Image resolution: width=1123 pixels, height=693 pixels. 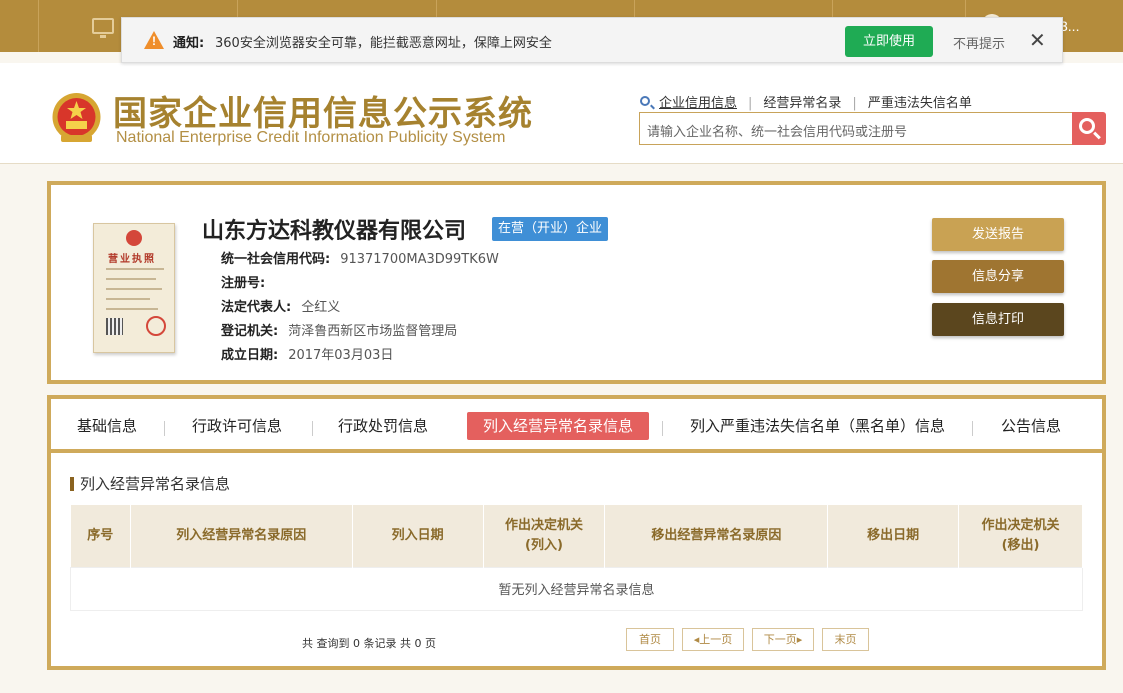 I want to click on tab-abnormal-list: 列入经营异常名录信息, so click(x=558, y=426).